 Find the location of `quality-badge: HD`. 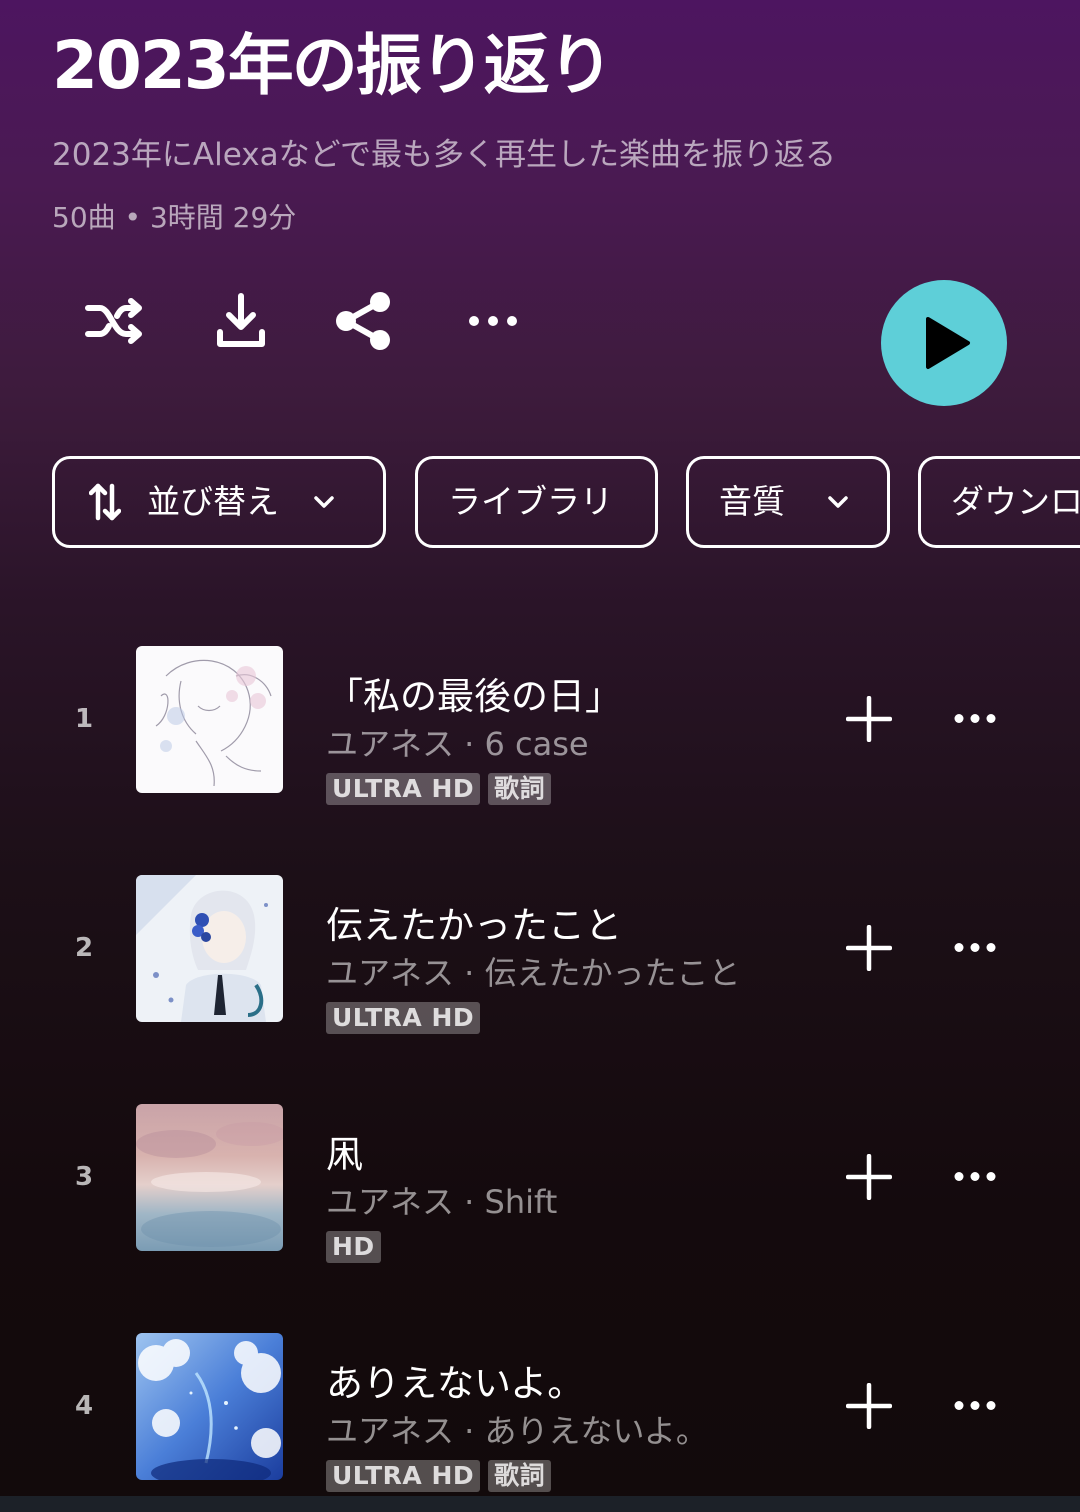

quality-badge: HD is located at coordinates (353, 1247).